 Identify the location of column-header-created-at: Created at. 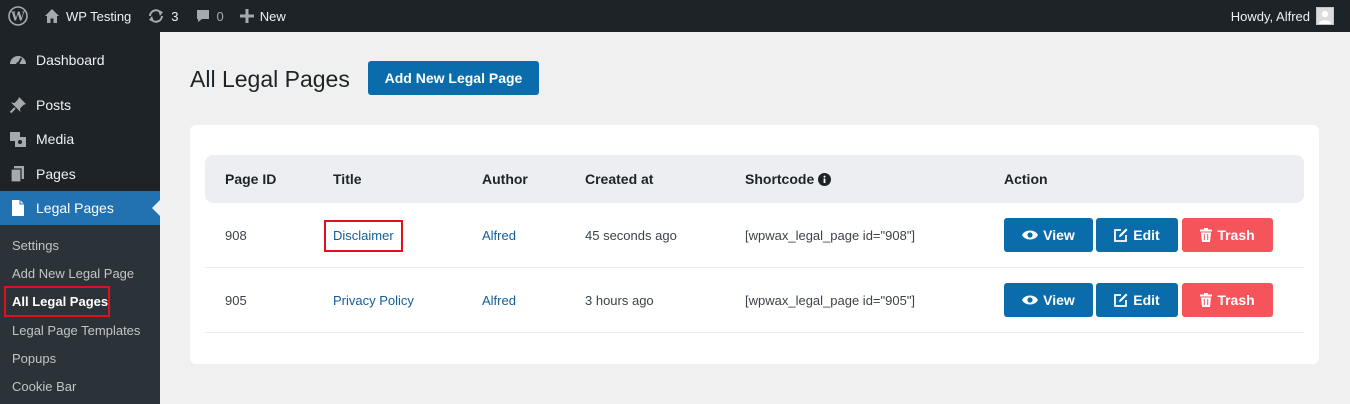
(619, 179).